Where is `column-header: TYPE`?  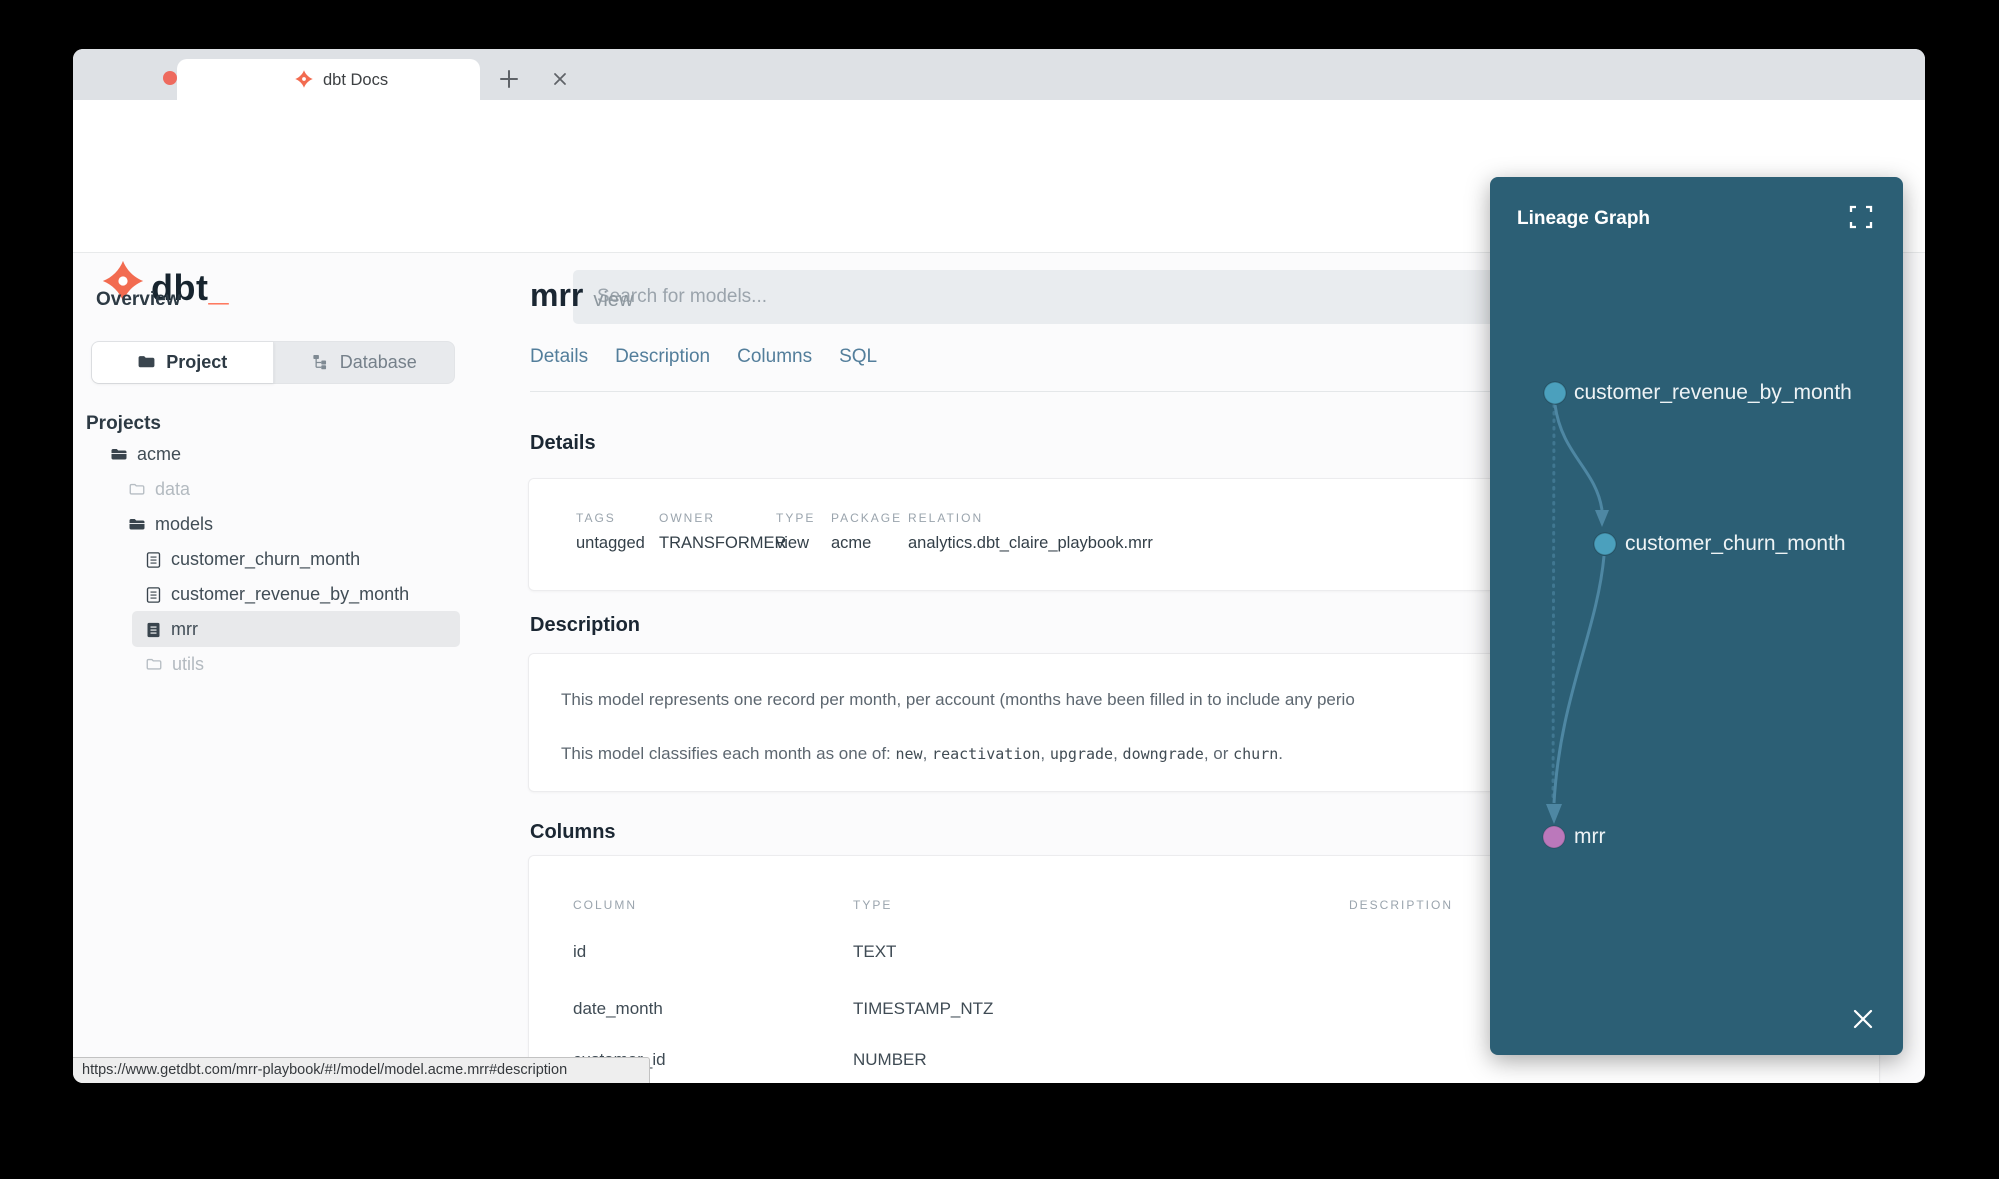 column-header: TYPE is located at coordinates (873, 905).